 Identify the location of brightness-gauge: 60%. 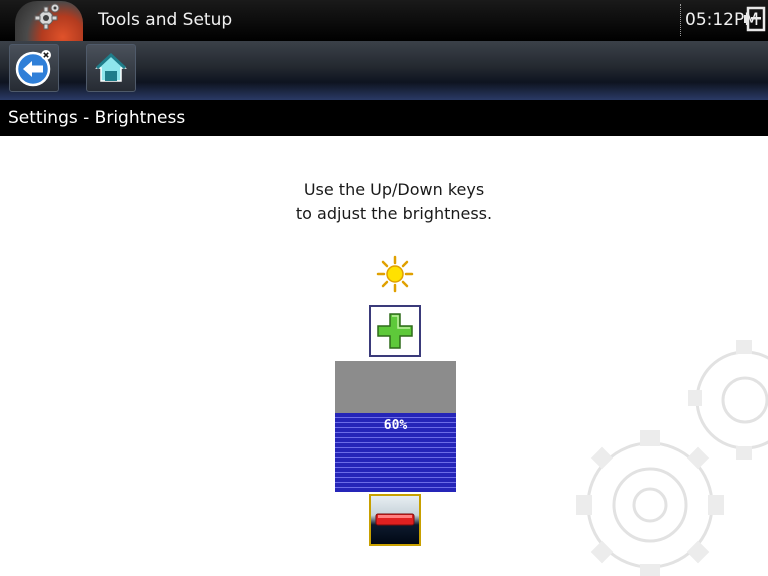
(395, 426).